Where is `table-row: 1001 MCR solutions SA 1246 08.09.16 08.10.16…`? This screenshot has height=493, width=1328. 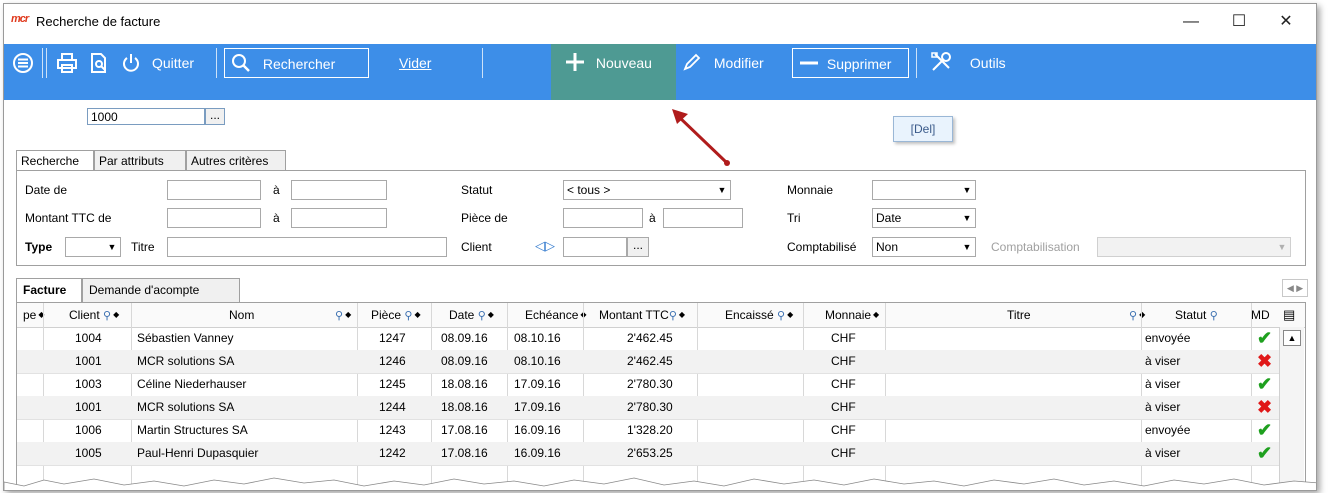 table-row: 1001 MCR solutions SA 1246 08.09.16 08.10.16… is located at coordinates (648, 362).